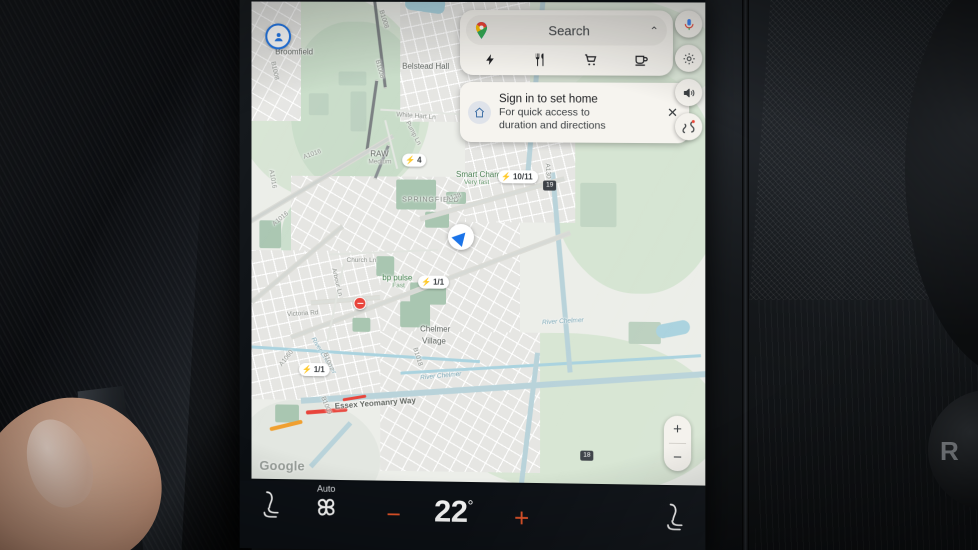  What do you see at coordinates (569, 30) in the screenshot?
I see `search-placeholder-text: Search` at bounding box center [569, 30].